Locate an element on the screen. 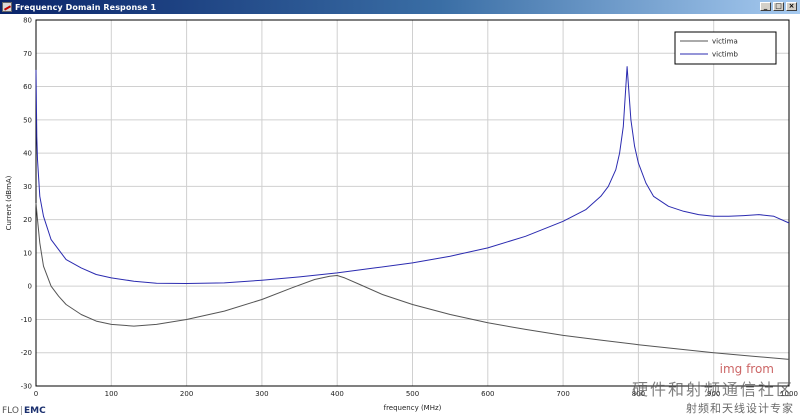 The height and width of the screenshot is (418, 800). watermark-img-from: img from is located at coordinates (746, 369).